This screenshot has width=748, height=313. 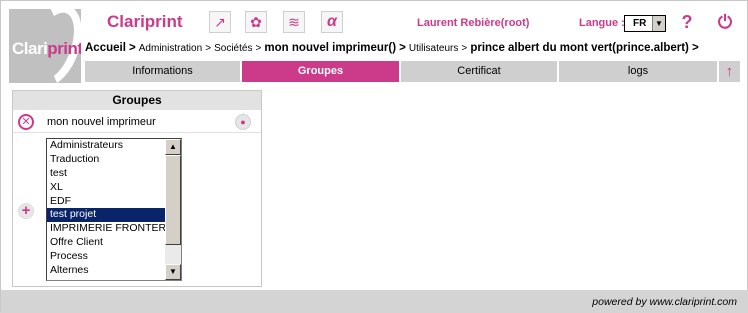 I want to click on remove-icon: ✕, so click(x=26, y=122).